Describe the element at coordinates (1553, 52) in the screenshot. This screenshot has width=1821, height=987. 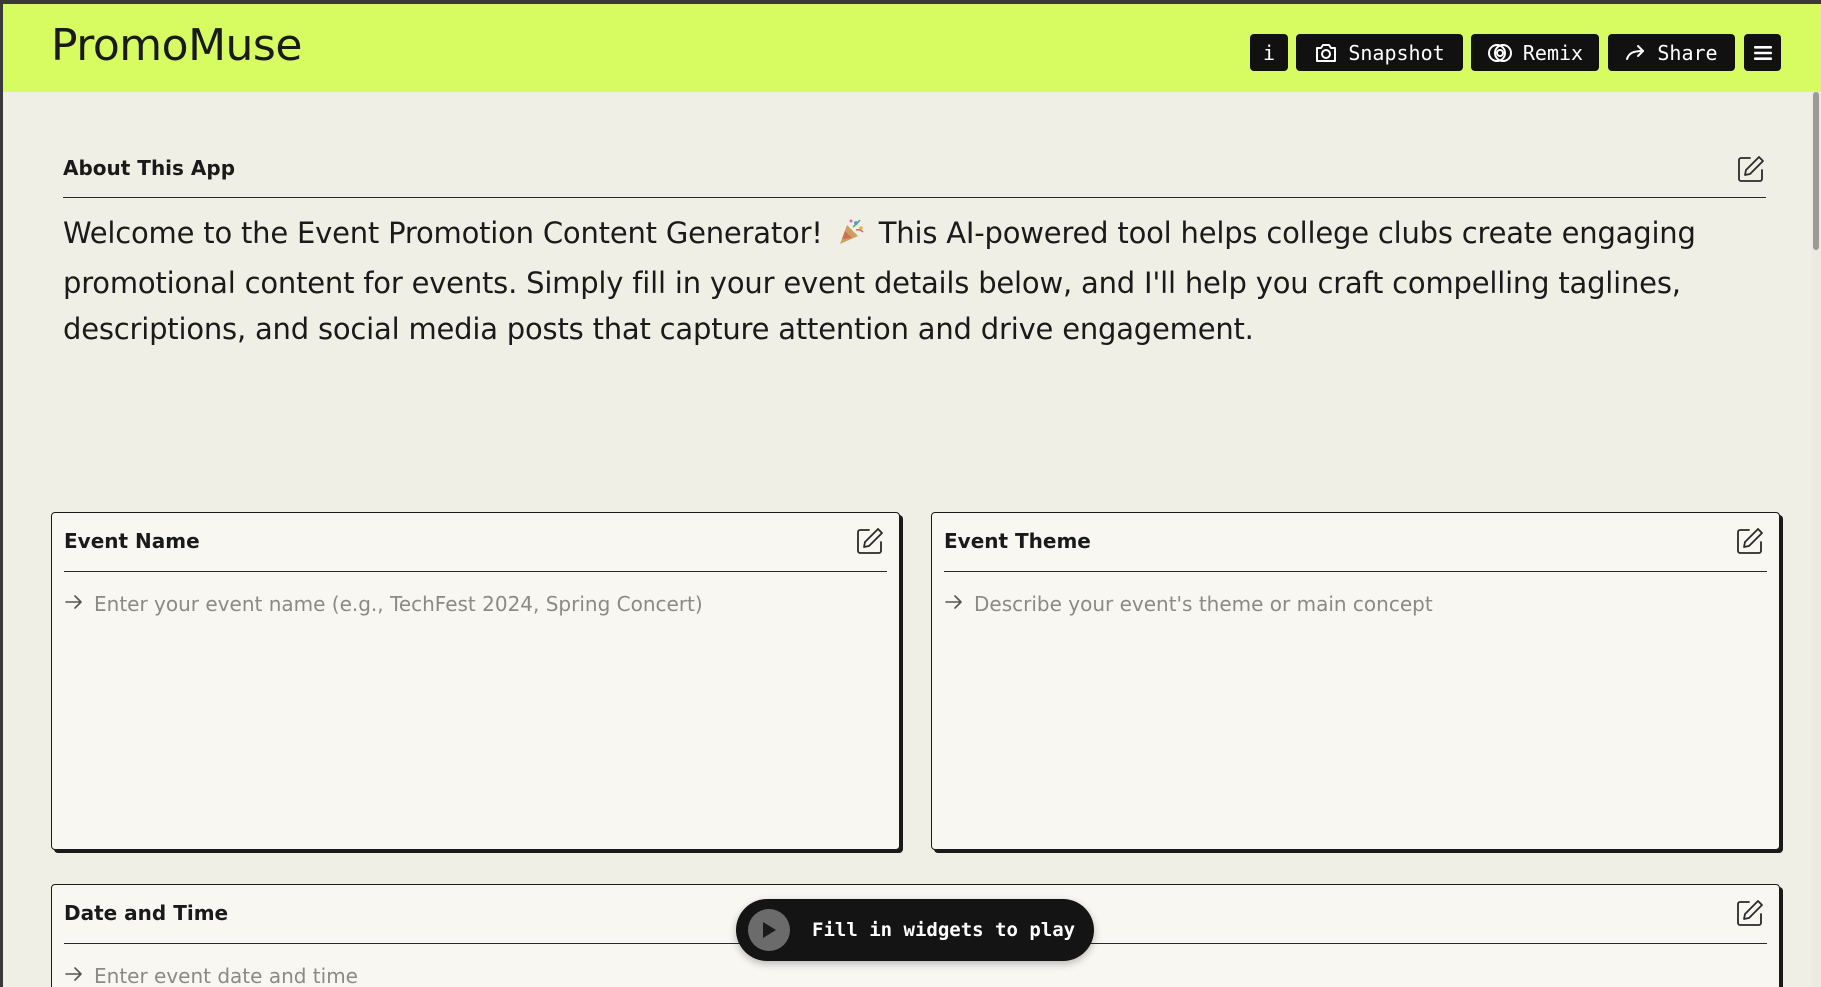
I see `remix-label: Remix` at that location.